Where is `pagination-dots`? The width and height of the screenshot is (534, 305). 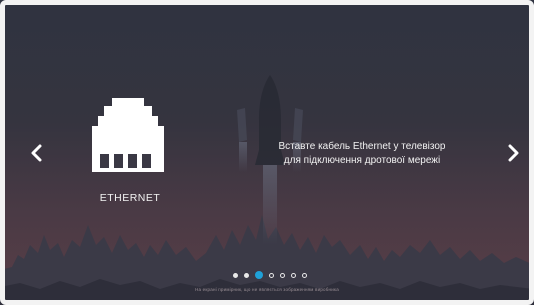
pagination-dots is located at coordinates (270, 275).